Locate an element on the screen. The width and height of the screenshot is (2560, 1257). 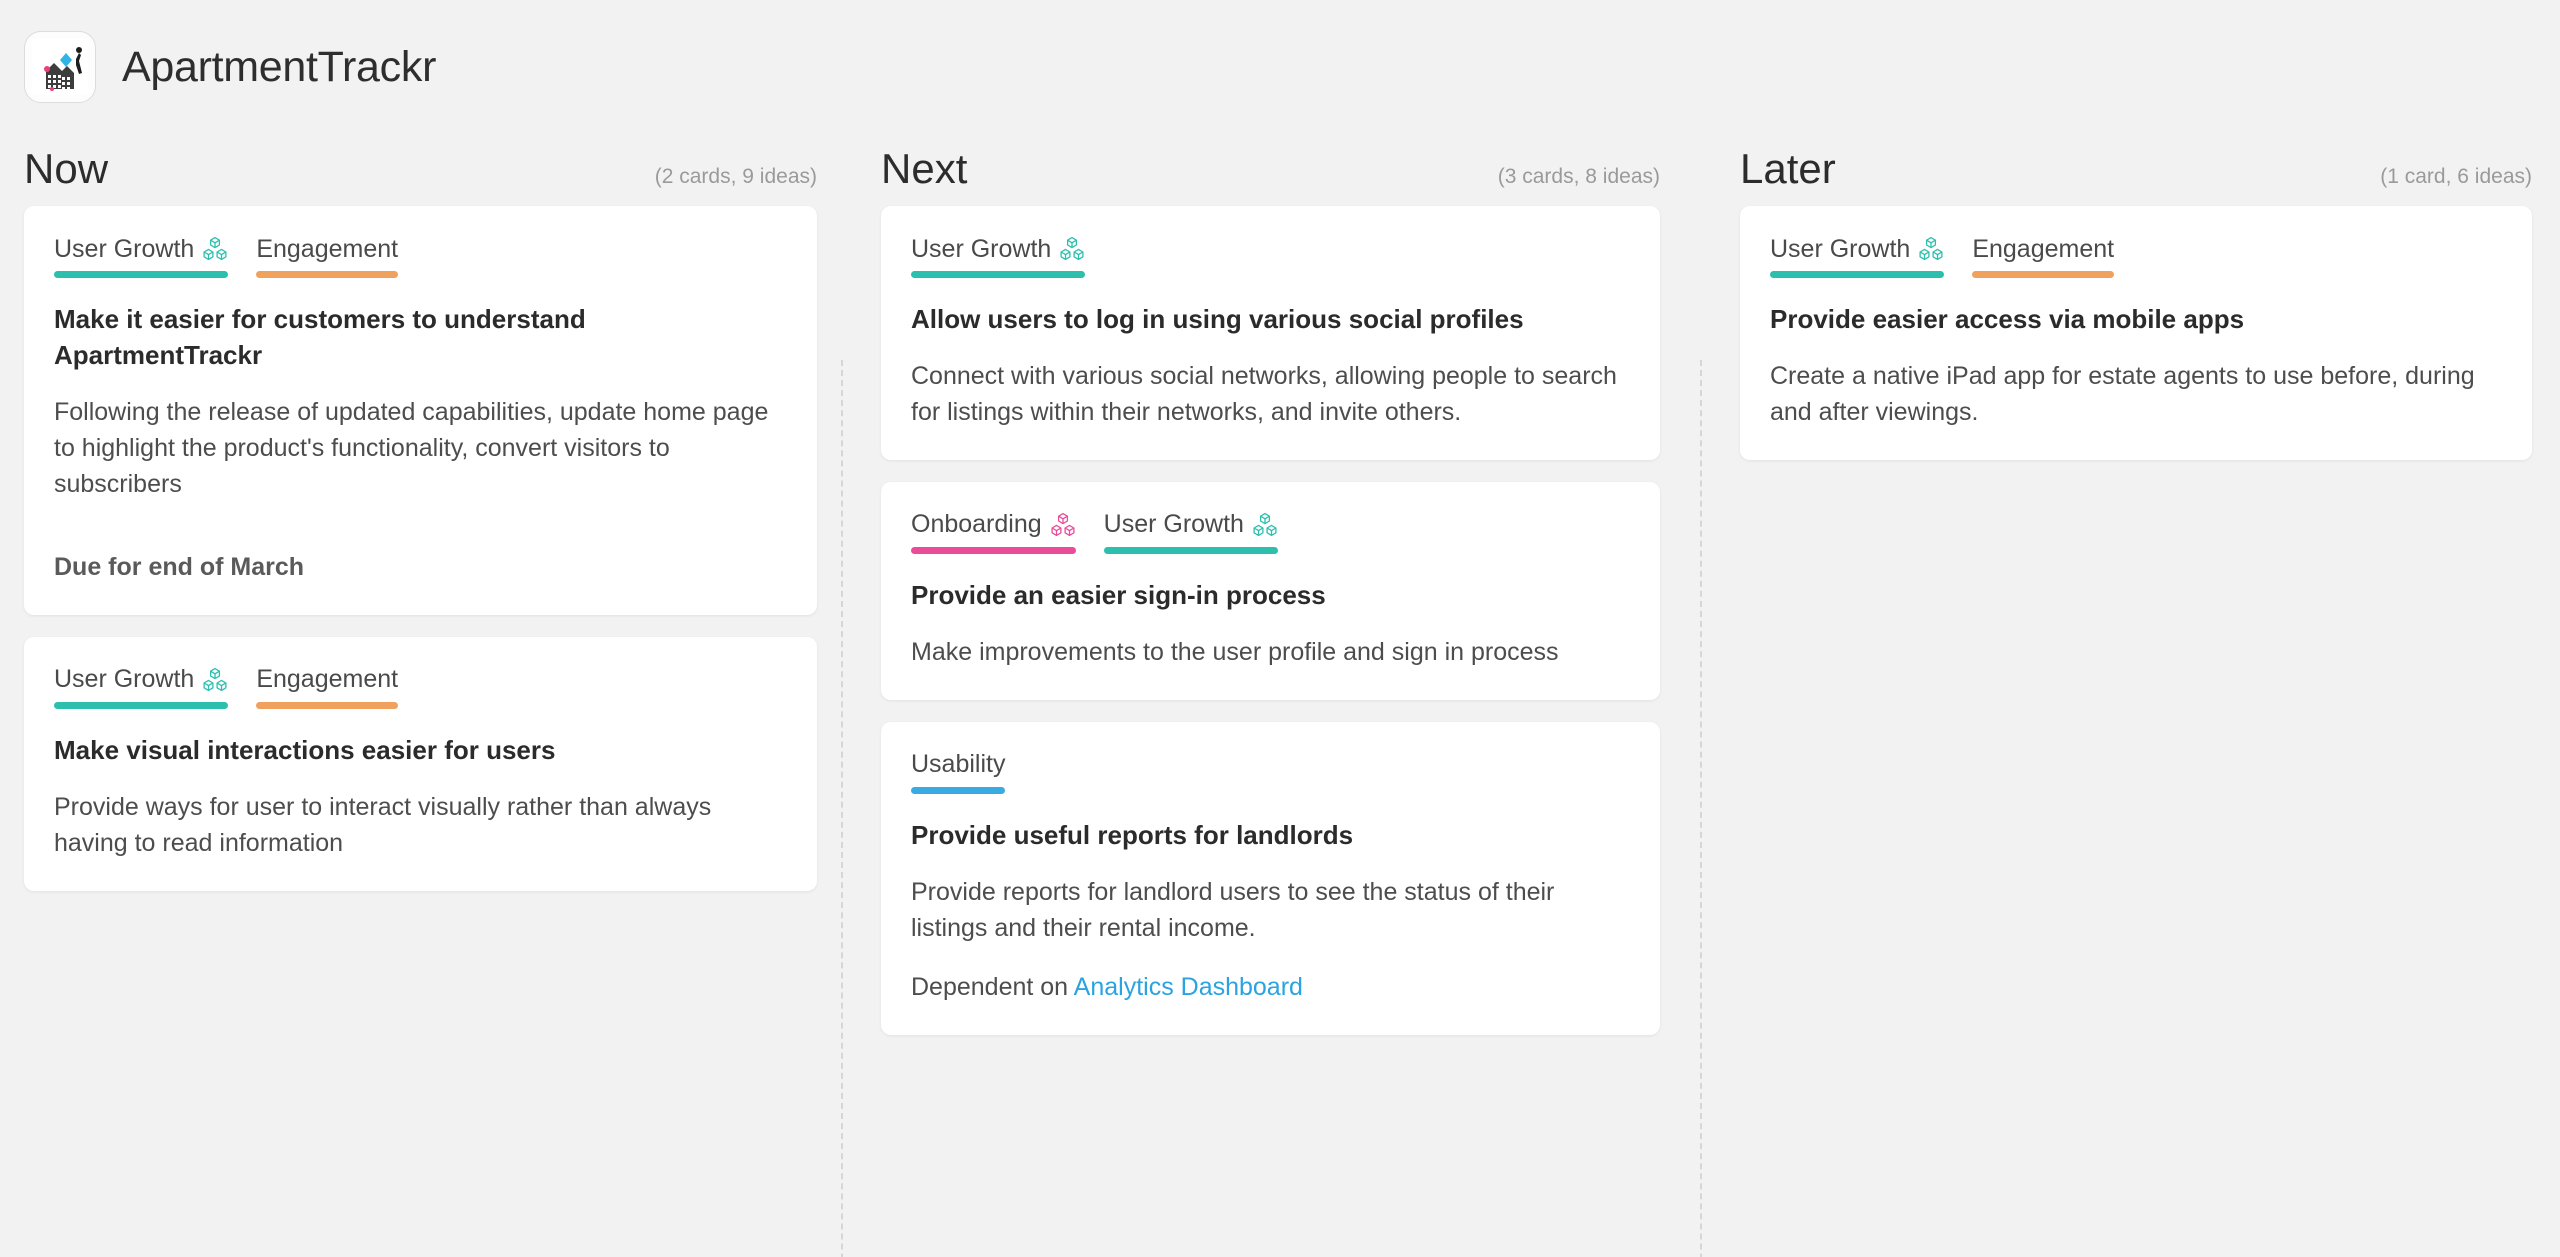
column-header-next: Next (3 cards, 8 ideas) is located at coordinates (1270, 158).